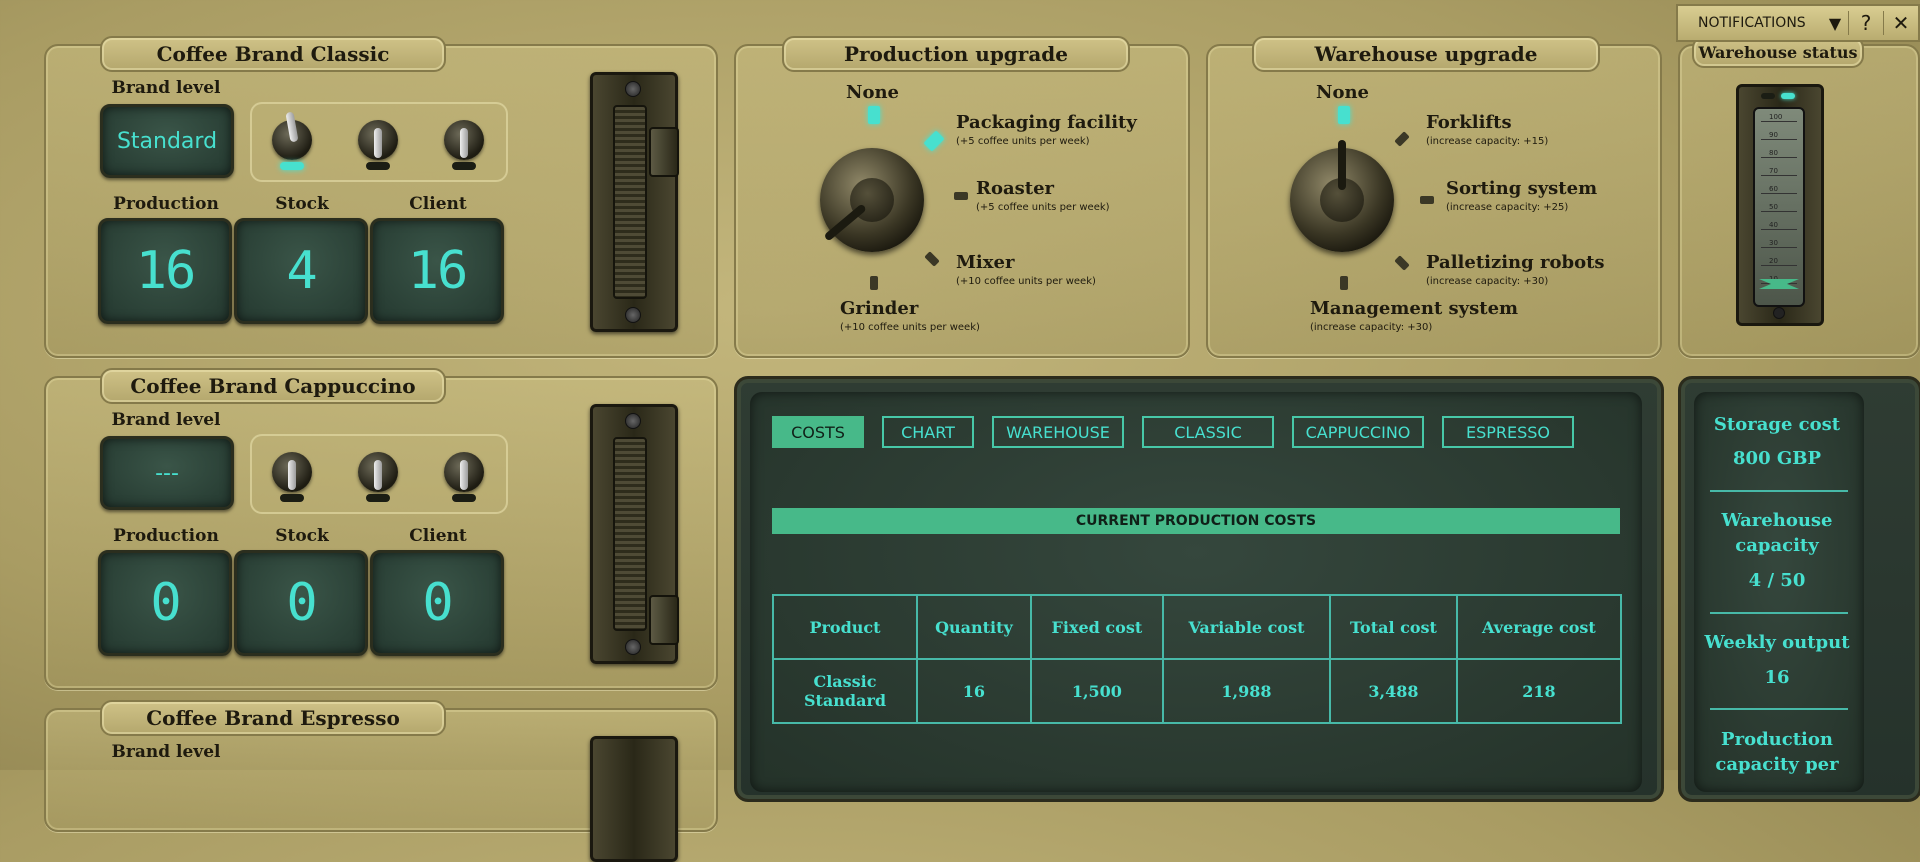 The image size is (1920, 862). What do you see at coordinates (962, 201) in the screenshot?
I see `production-upgrade-panel` at bounding box center [962, 201].